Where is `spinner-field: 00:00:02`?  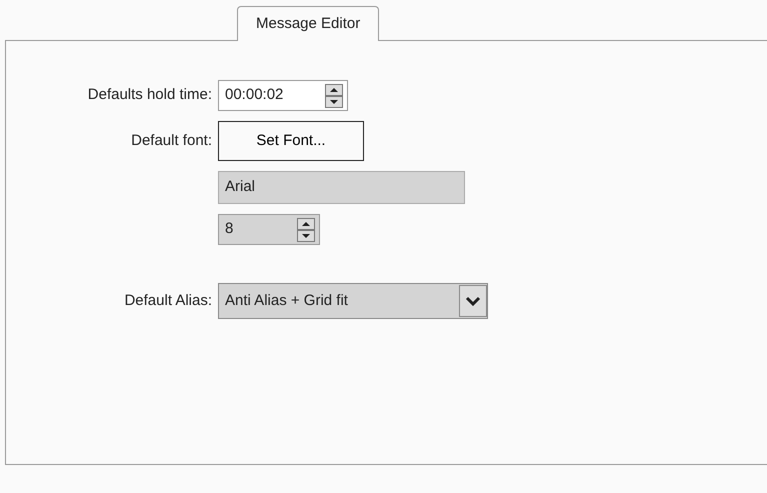 spinner-field: 00:00:02 is located at coordinates (283, 95).